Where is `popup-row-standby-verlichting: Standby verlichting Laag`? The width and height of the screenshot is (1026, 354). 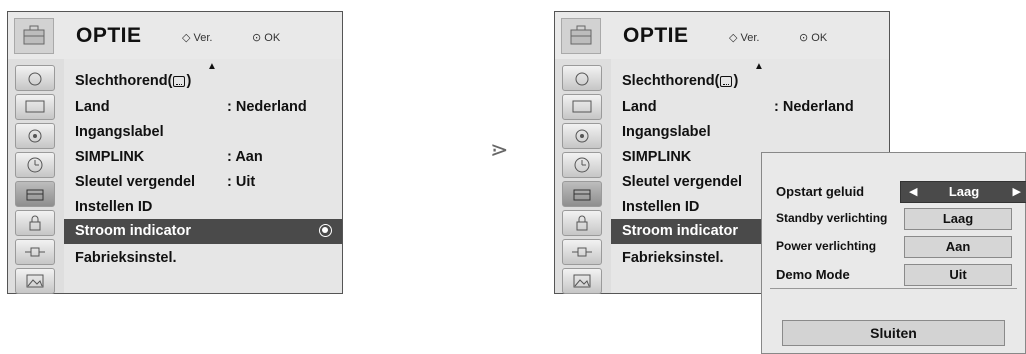 popup-row-standby-verlichting: Standby verlichting Laag is located at coordinates (893, 219).